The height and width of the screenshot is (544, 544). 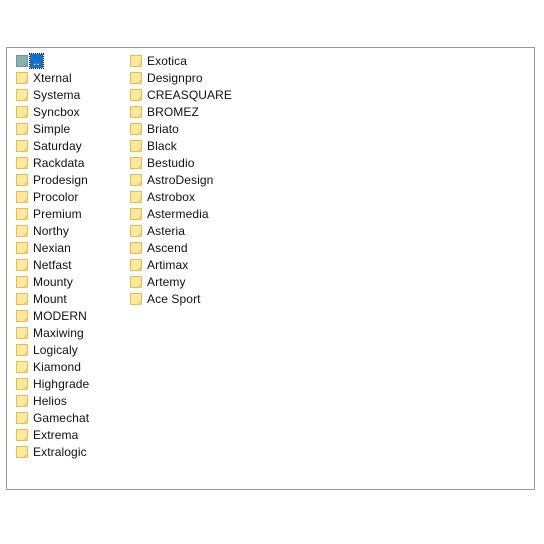 What do you see at coordinates (175, 77) in the screenshot?
I see `file-list-item-label: Designpro` at bounding box center [175, 77].